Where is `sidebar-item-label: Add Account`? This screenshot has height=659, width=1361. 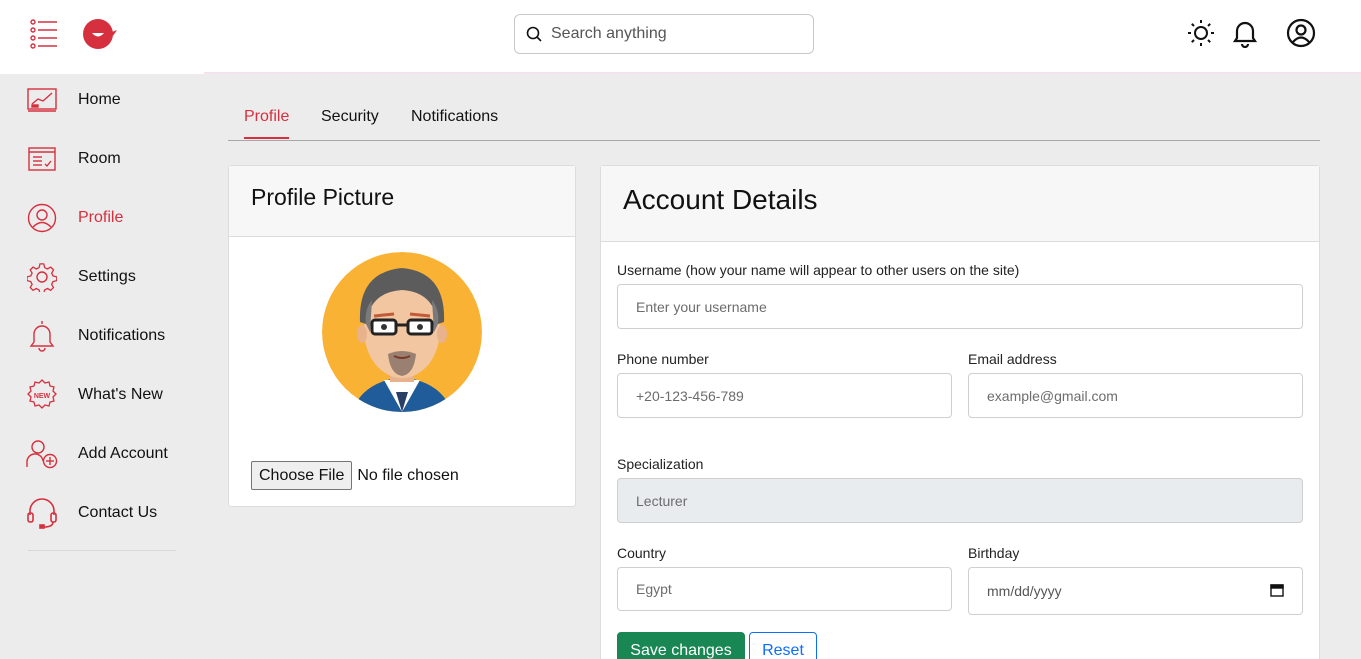
sidebar-item-label: Add Account is located at coordinates (123, 453).